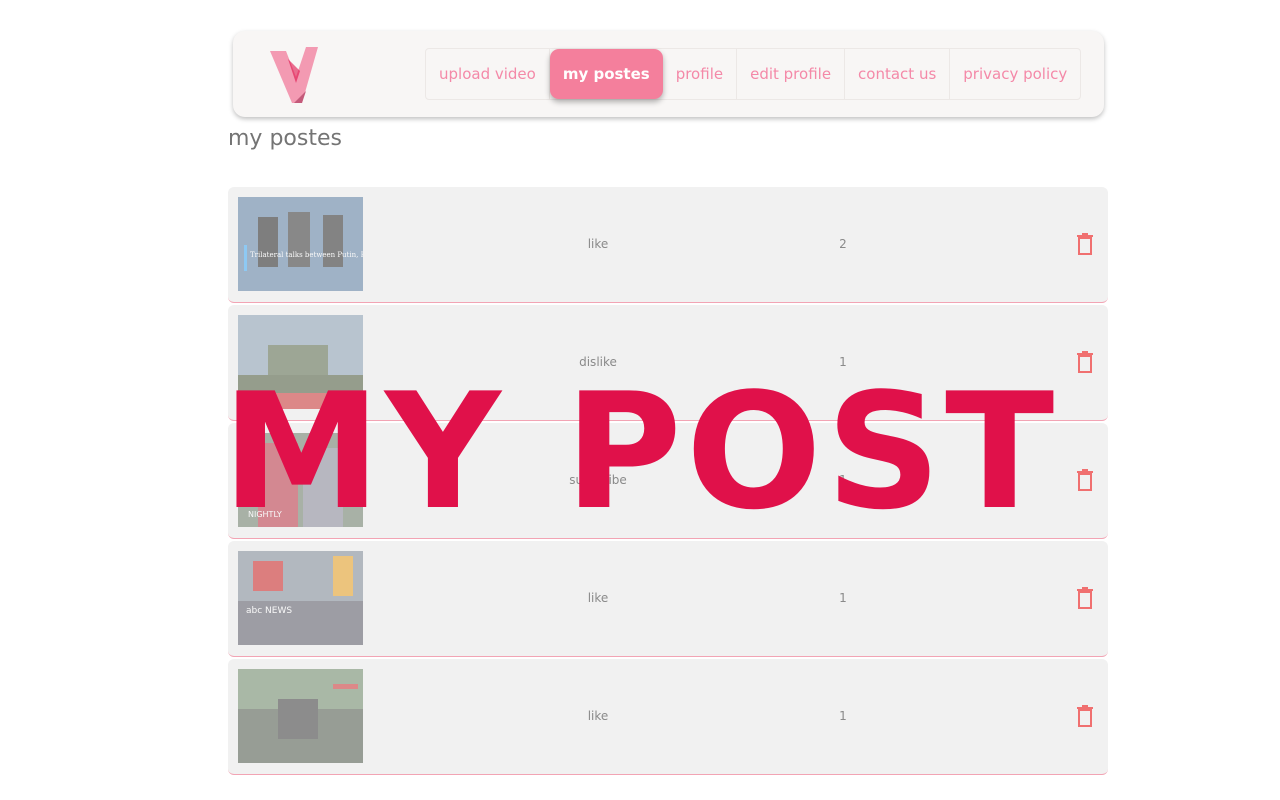 This screenshot has width=1280, height=800. What do you see at coordinates (296, 74) in the screenshot?
I see `v-logo-icon` at bounding box center [296, 74].